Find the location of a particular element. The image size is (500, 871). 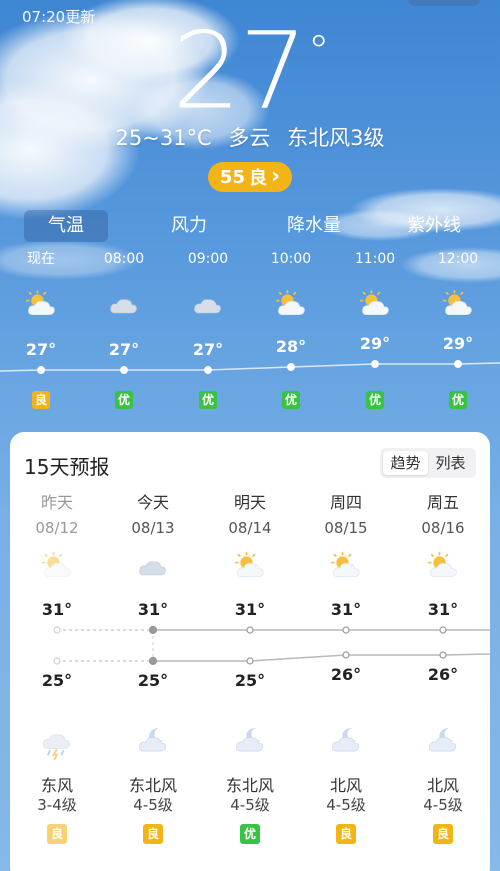

current-temperature: 27° is located at coordinates (250, 72).